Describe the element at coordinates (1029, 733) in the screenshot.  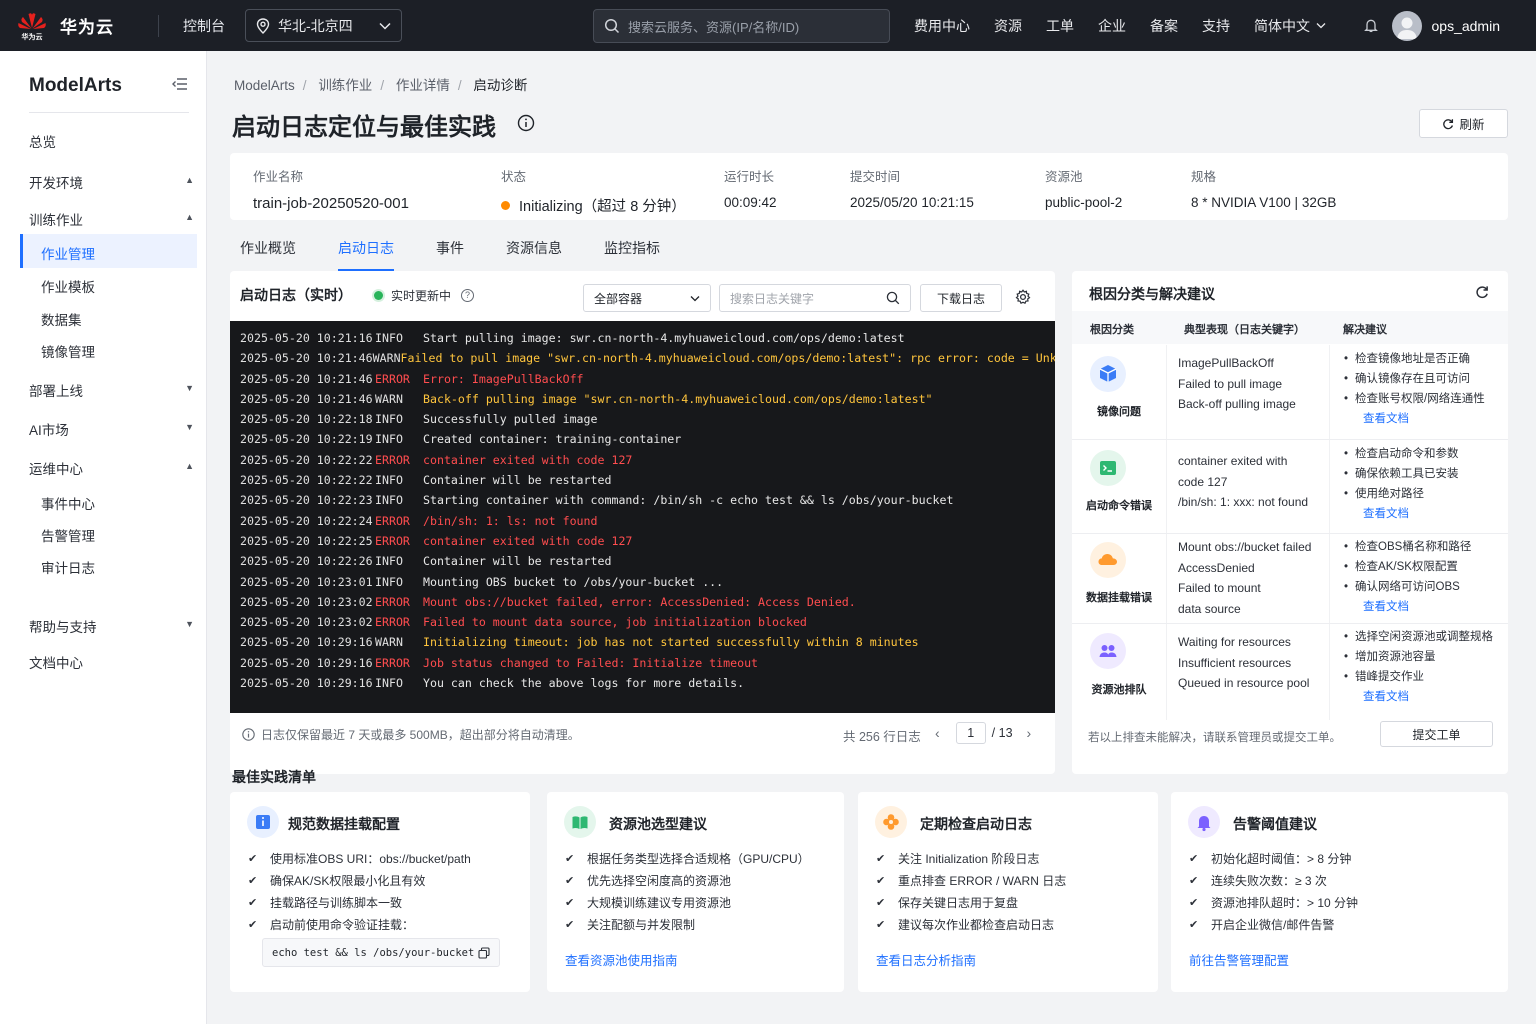
I see `next-page-icon: ›` at that location.